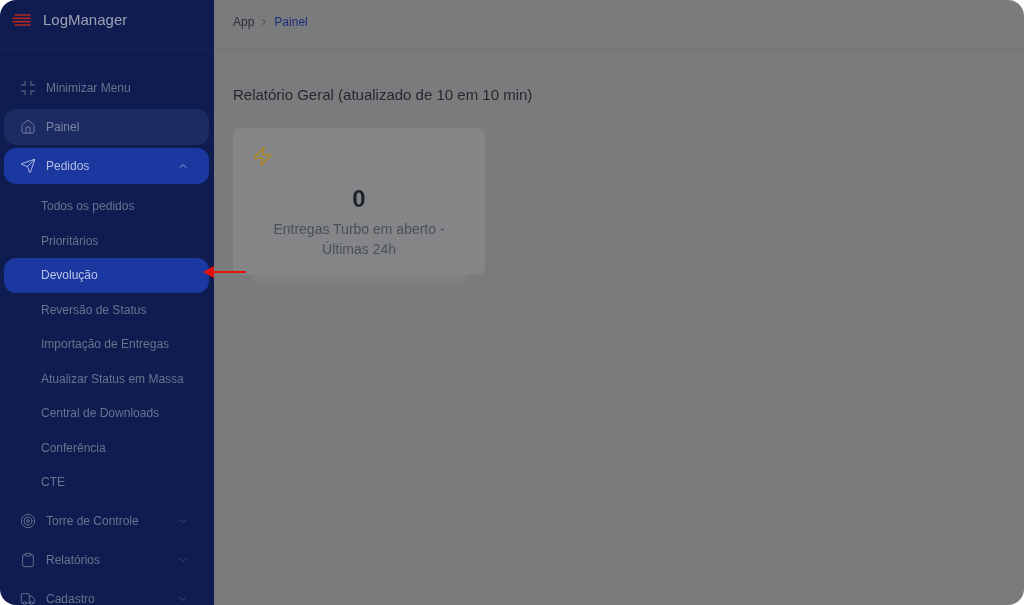  I want to click on arrow-icon, so click(224, 272).